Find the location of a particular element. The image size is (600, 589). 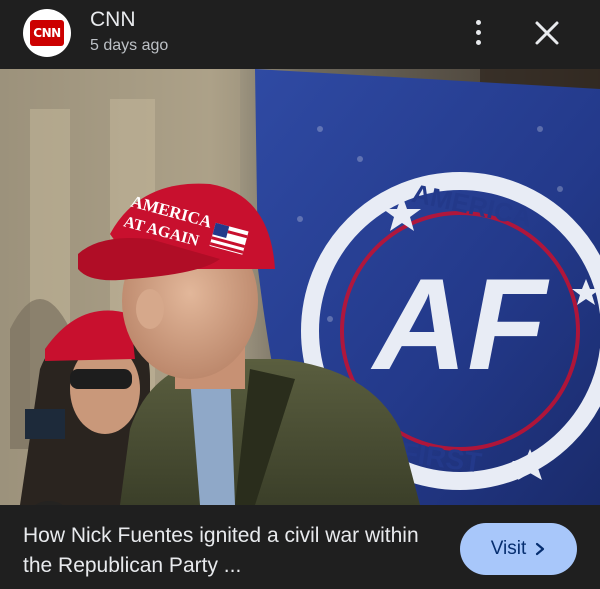

close-button is located at coordinates (547, 33).